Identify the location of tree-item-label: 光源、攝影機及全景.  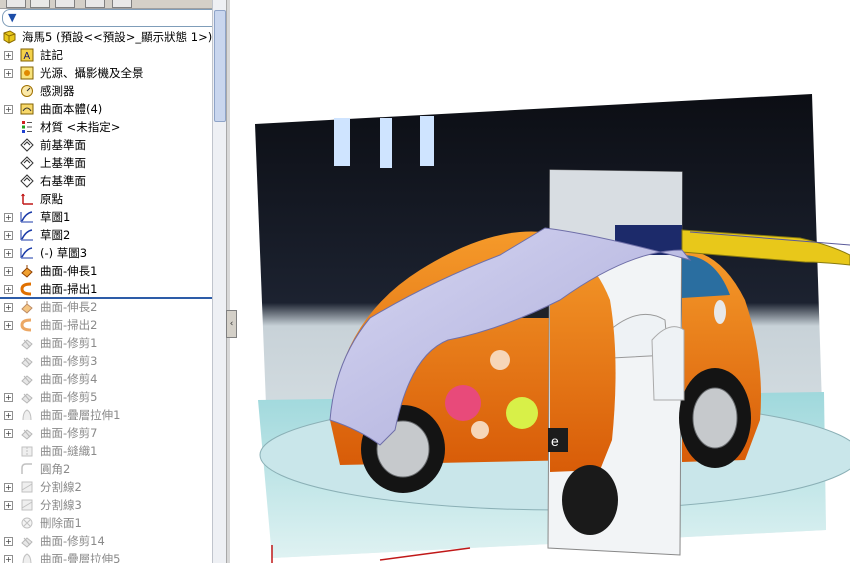
(92, 73).